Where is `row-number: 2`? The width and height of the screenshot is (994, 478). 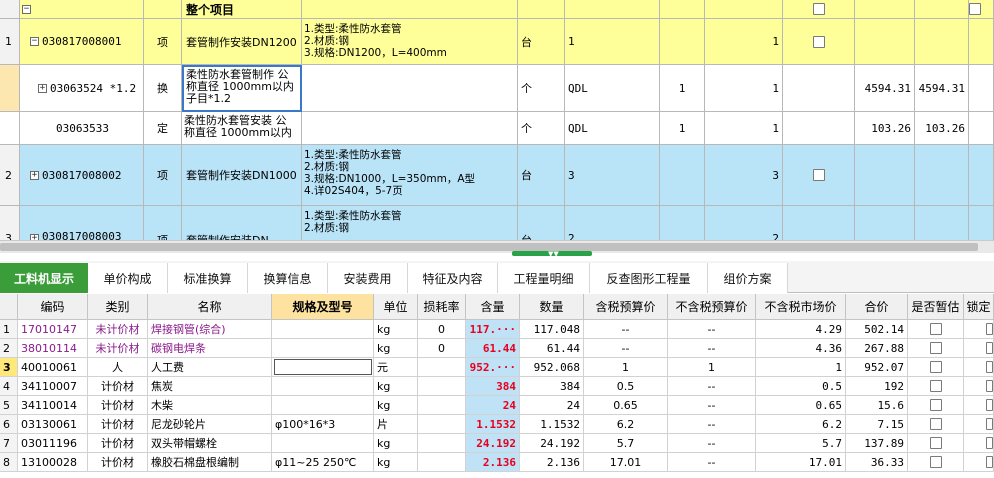 row-number: 2 is located at coordinates (9, 348).